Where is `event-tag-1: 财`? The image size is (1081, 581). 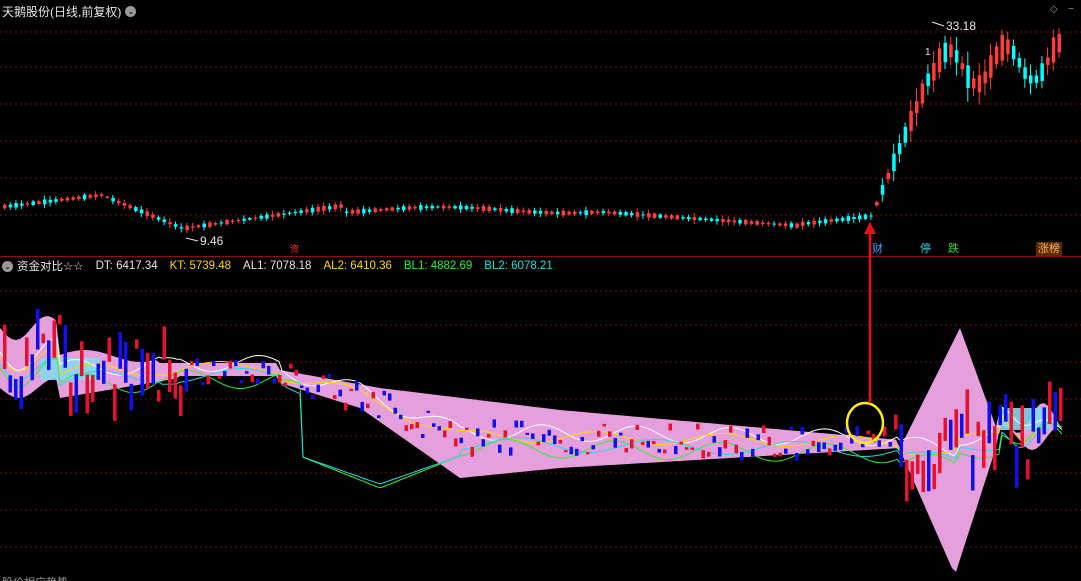
event-tag-1: 财 is located at coordinates (877, 249).